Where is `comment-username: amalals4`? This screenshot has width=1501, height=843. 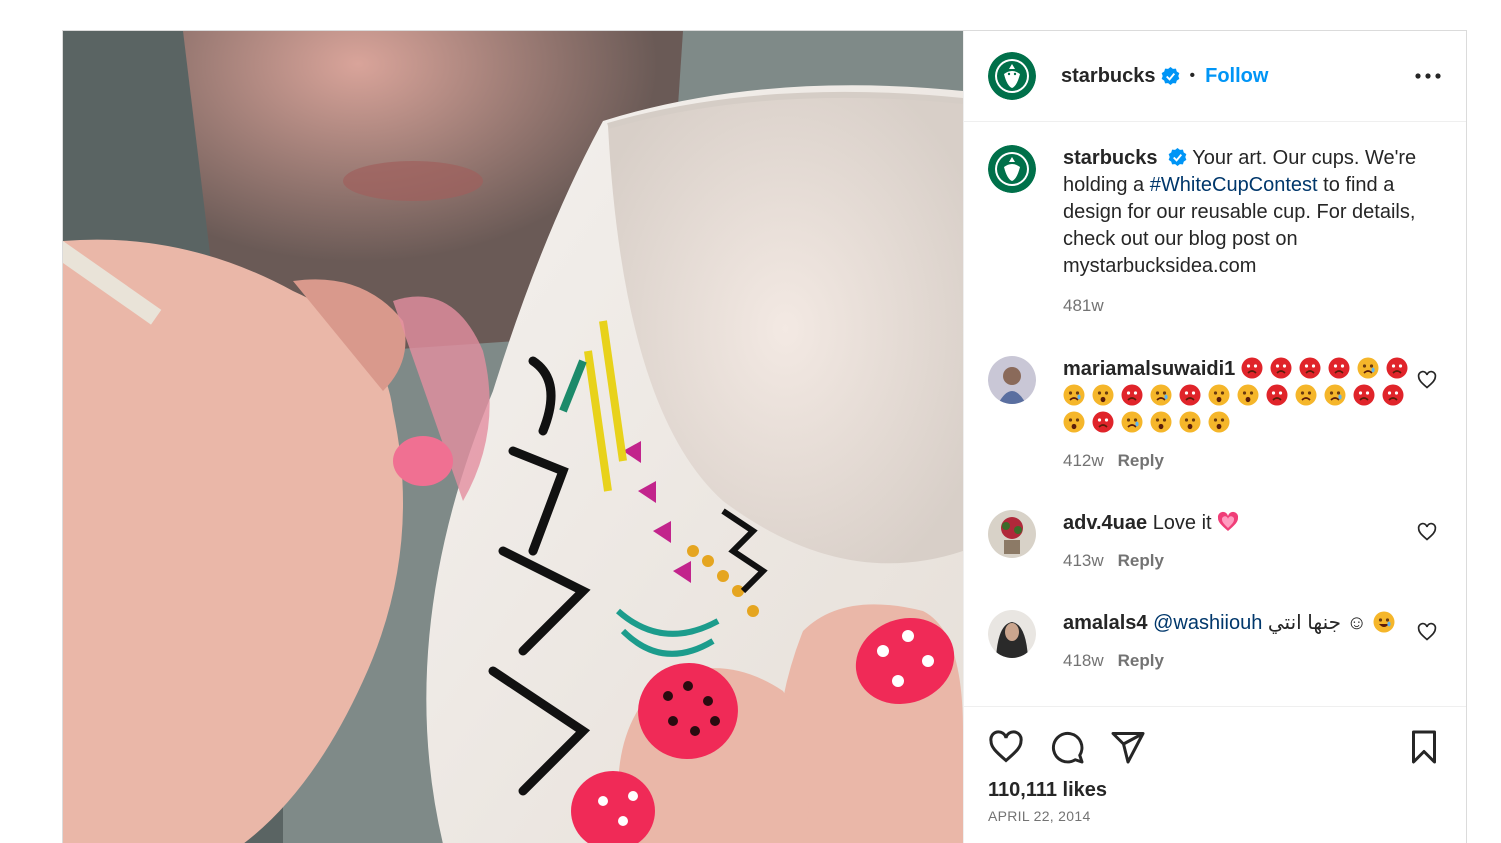
comment-username: amalals4 is located at coordinates (1105, 623).